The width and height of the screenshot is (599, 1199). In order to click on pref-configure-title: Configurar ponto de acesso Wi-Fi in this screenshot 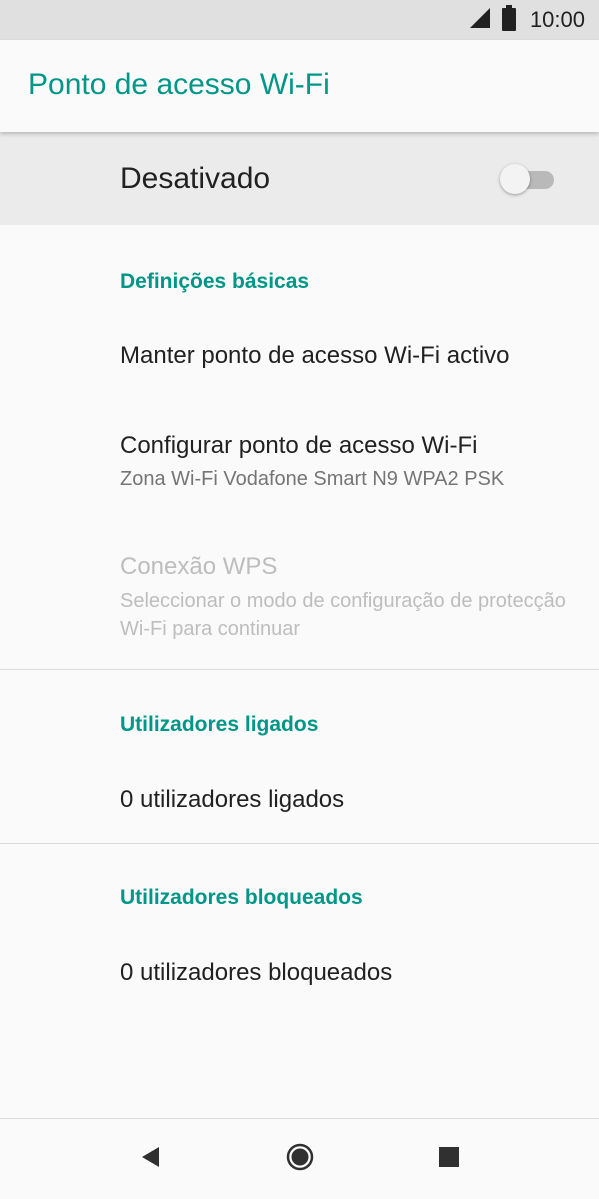, I will do `click(299, 445)`.